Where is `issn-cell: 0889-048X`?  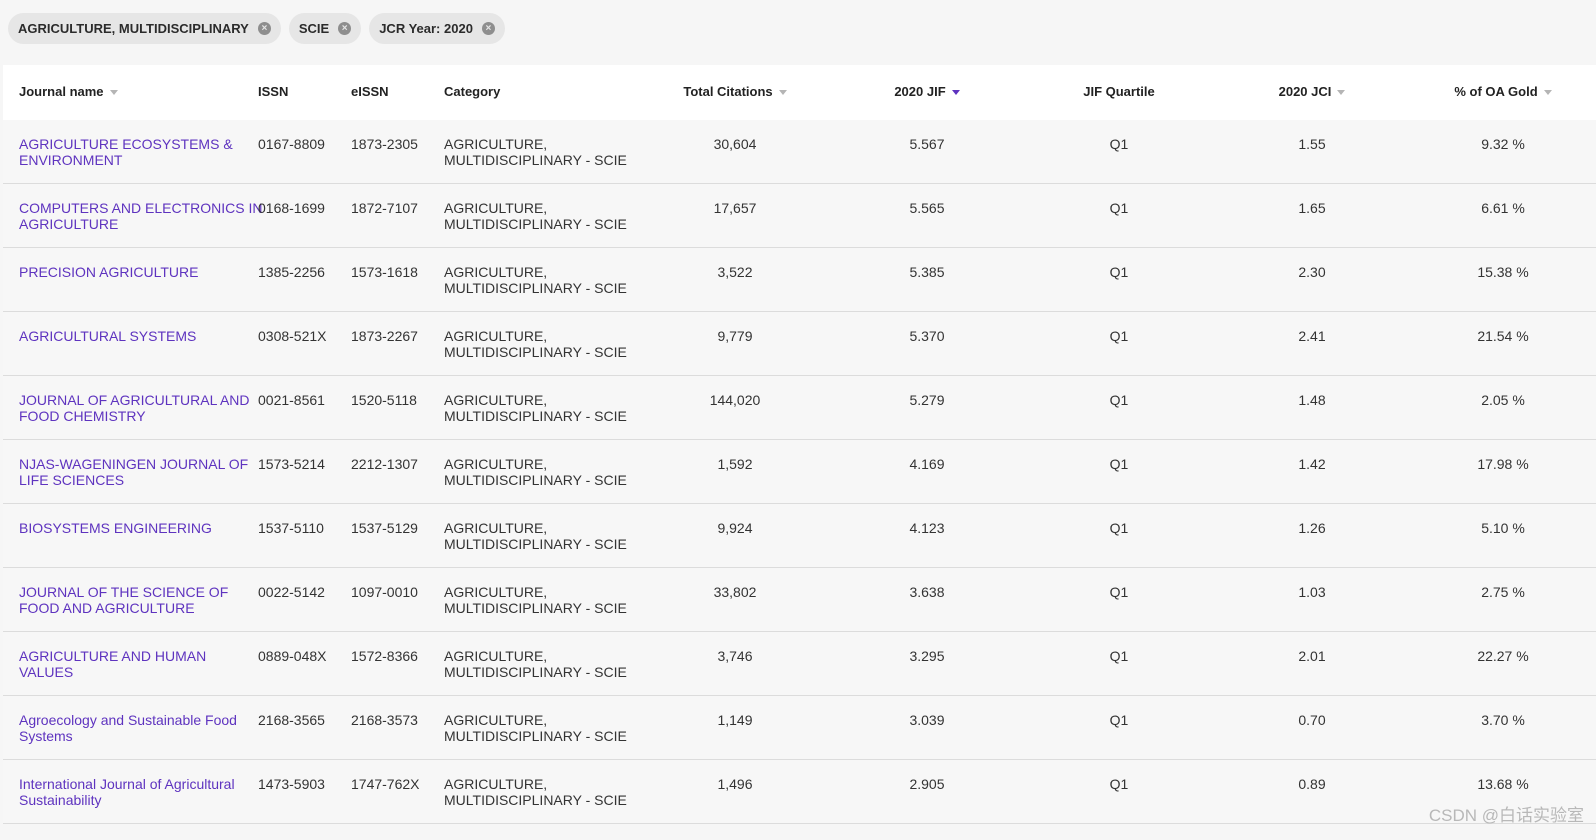
issn-cell: 0889-048X is located at coordinates (292, 656).